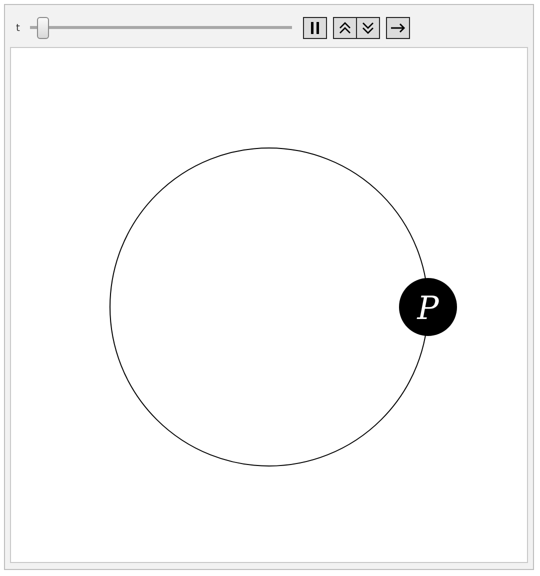  Describe the element at coordinates (314, 28) in the screenshot. I see `pause-button` at that location.